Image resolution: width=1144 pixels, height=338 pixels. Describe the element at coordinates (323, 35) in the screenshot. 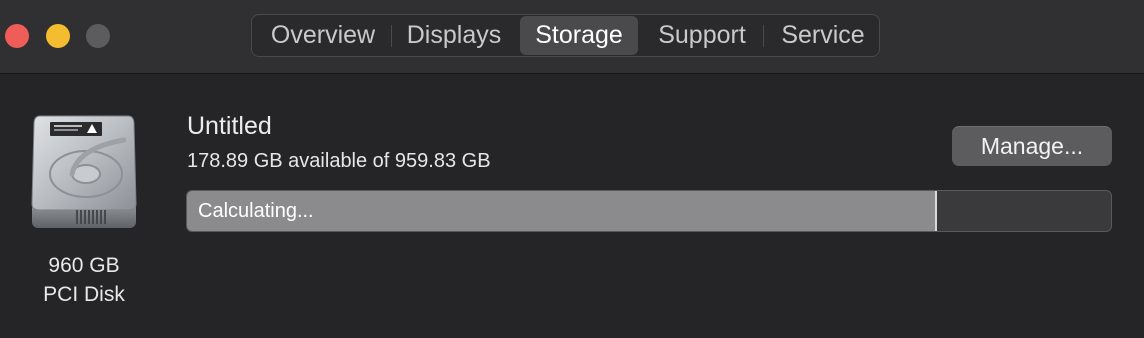

I see `tab-overview: Overview` at that location.